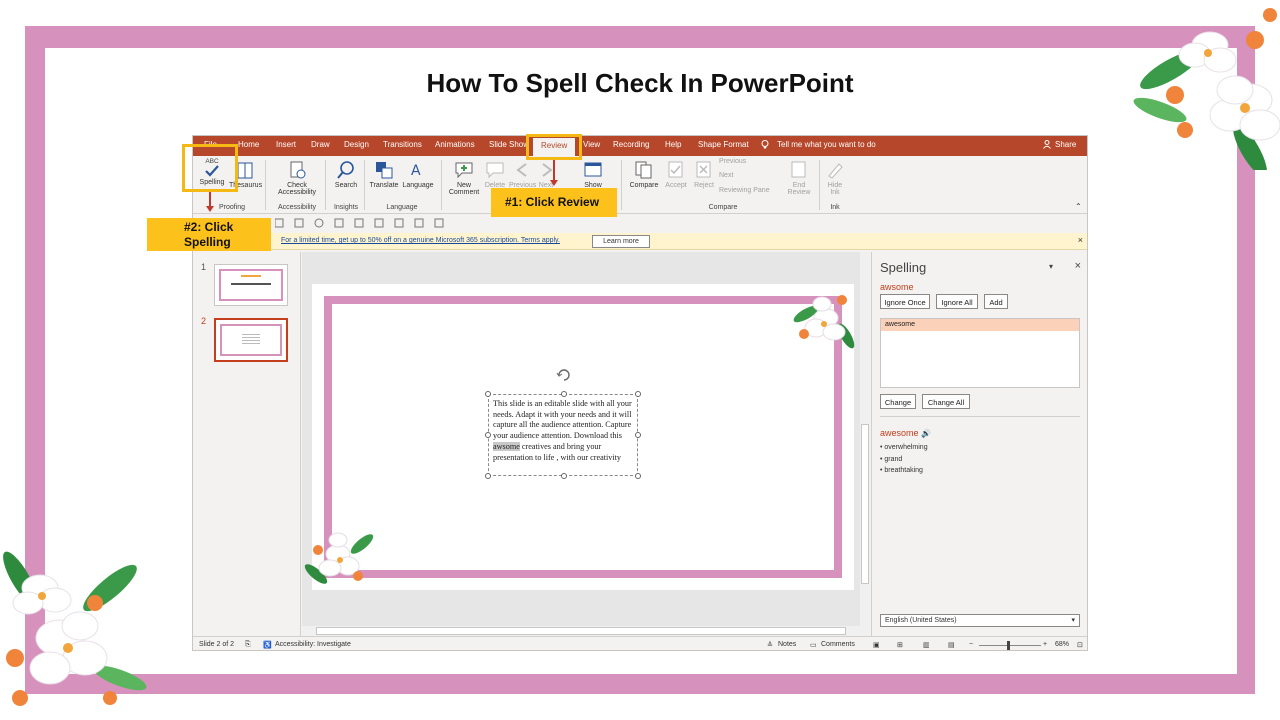  Describe the element at coordinates (1045, 644) in the screenshot. I see `zoom-in-icon: +` at that location.